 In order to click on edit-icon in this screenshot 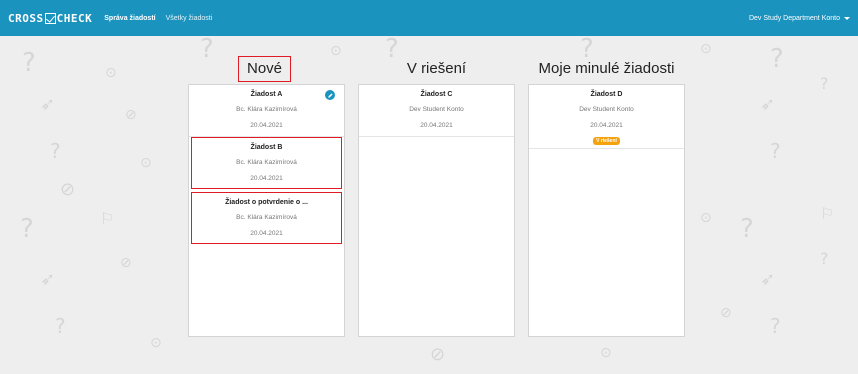, I will do `click(330, 95)`.